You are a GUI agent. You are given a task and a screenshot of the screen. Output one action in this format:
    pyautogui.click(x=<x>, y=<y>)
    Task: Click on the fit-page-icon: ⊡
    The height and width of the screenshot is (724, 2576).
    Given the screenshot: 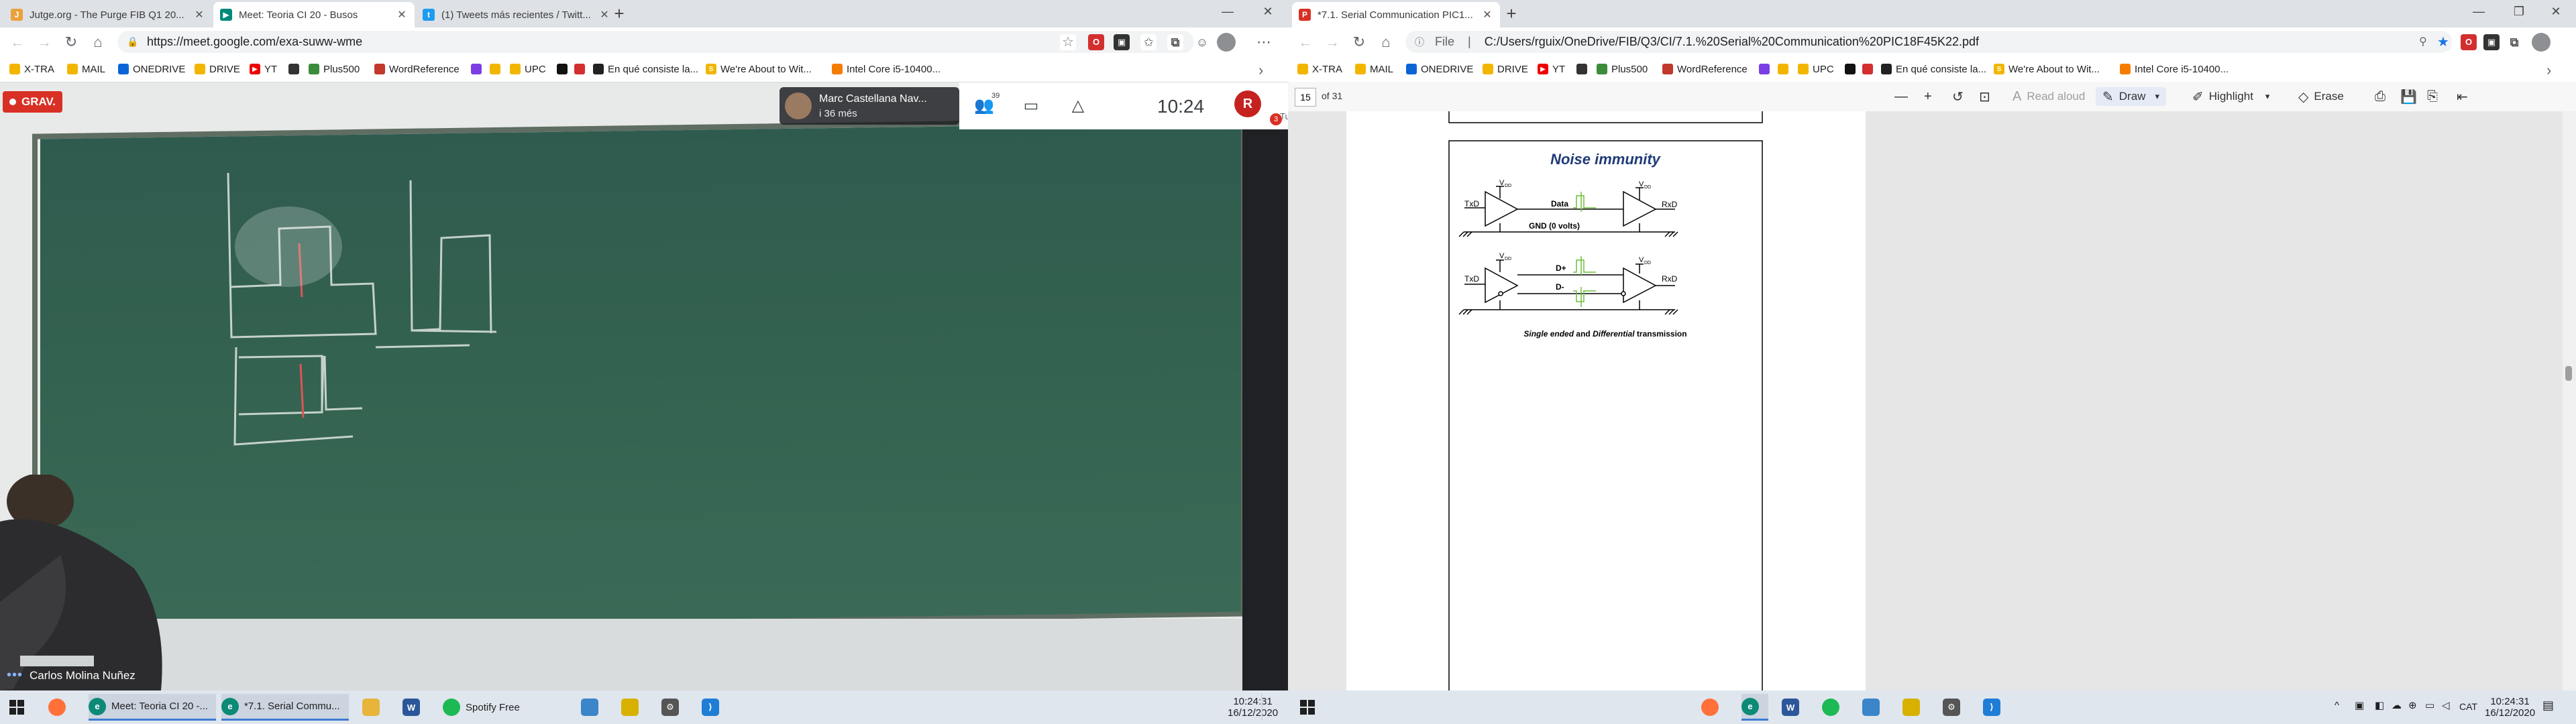 What is the action you would take?
    pyautogui.click(x=1987, y=96)
    